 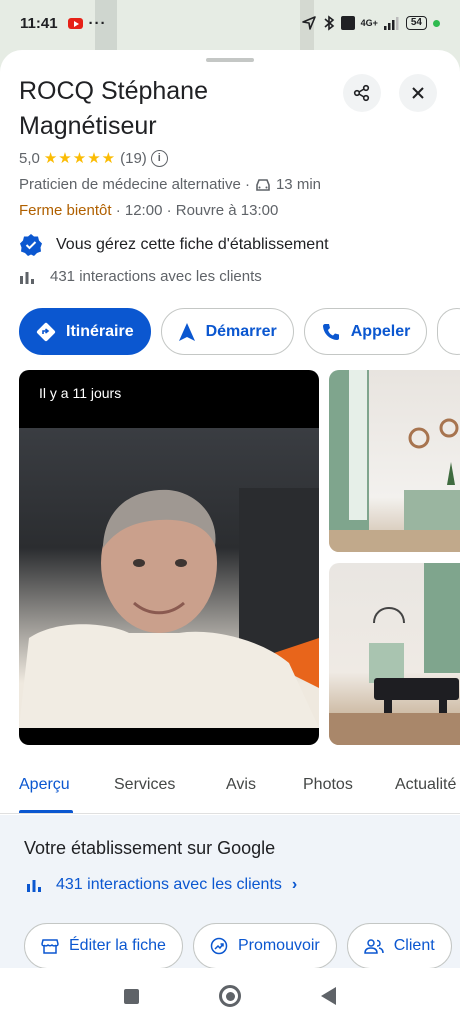 I want to click on status-time: 11:41, so click(x=39, y=23).